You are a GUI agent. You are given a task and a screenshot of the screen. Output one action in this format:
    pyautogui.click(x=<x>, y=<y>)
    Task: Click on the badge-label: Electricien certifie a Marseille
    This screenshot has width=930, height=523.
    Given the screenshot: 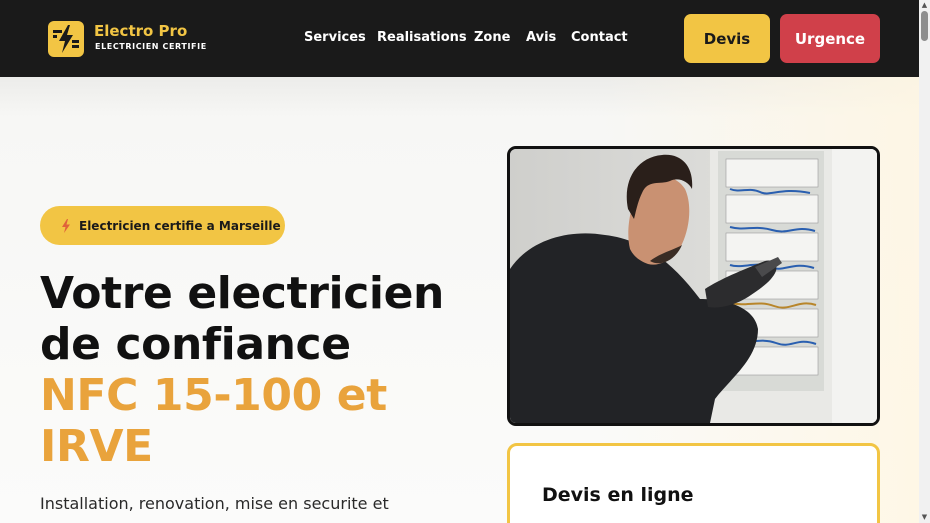 What is the action you would take?
    pyautogui.click(x=180, y=225)
    